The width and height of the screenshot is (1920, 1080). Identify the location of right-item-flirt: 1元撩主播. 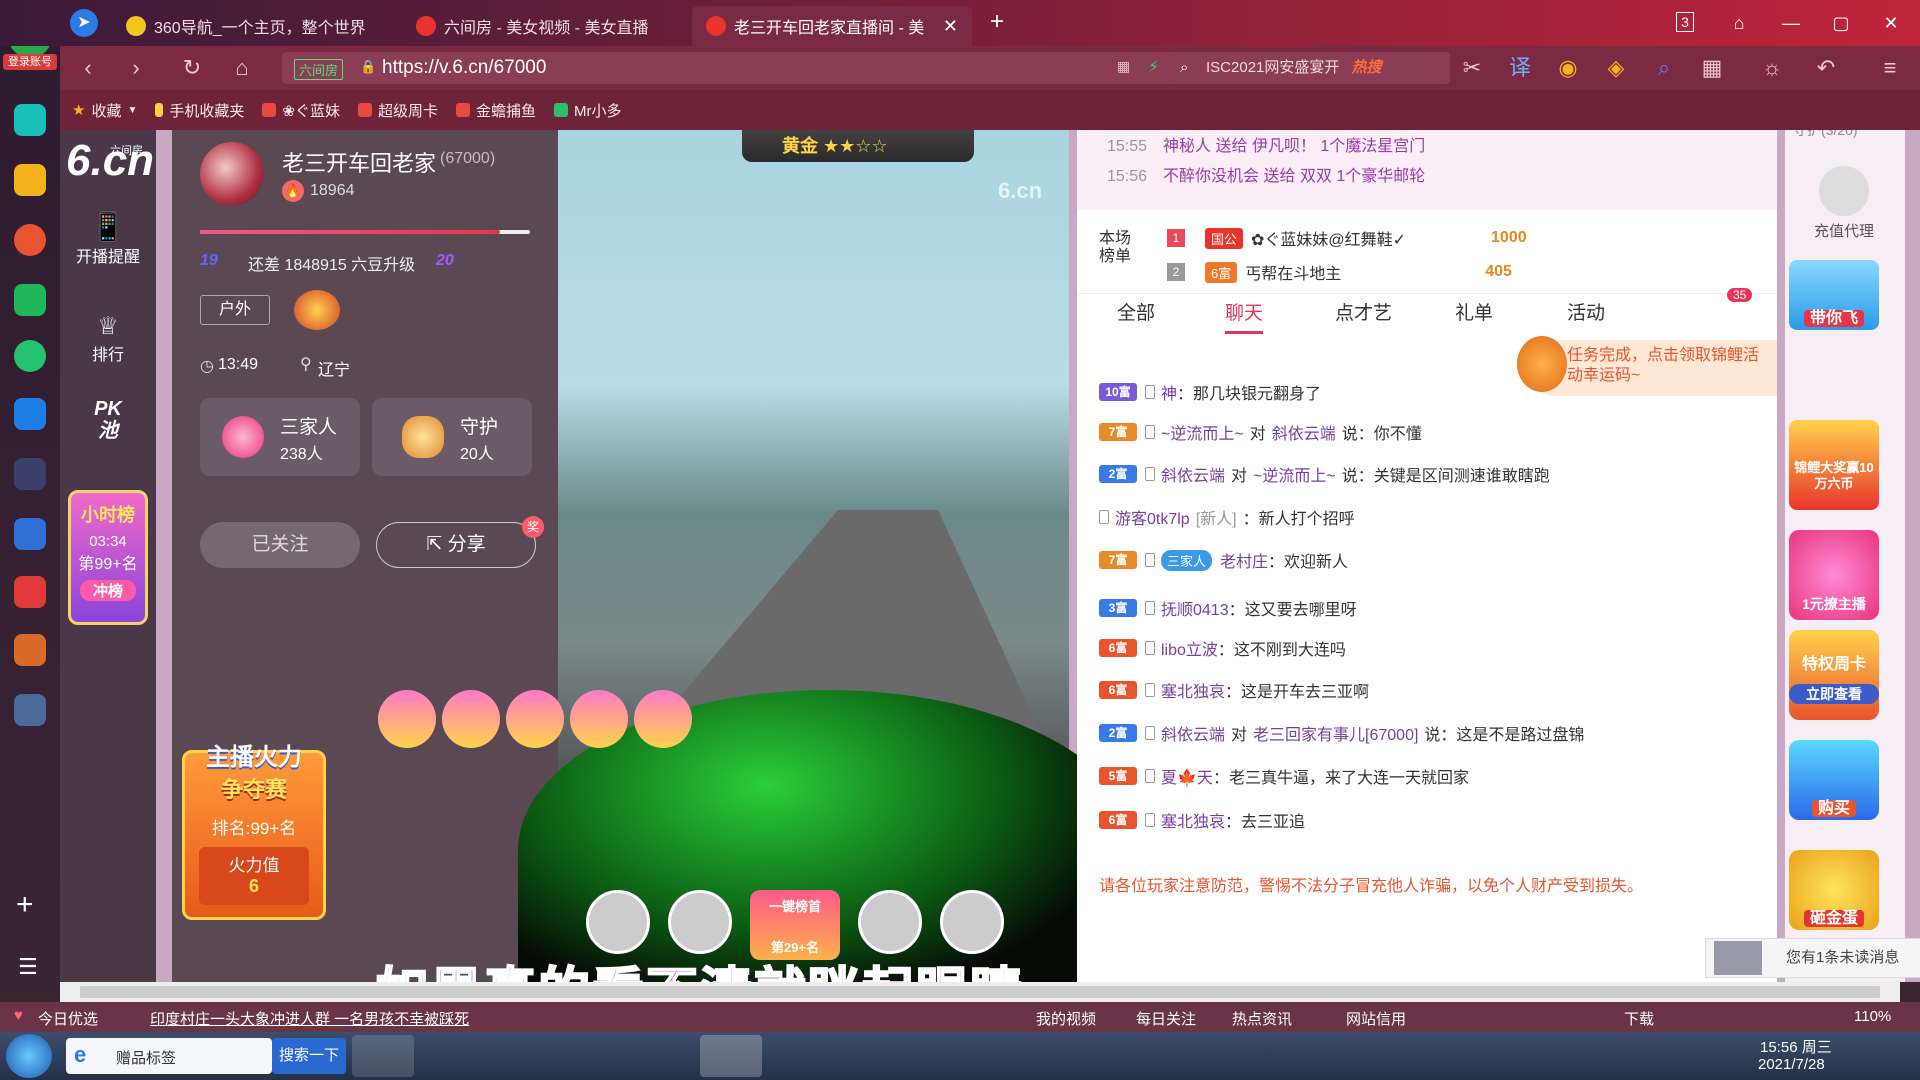
(1834, 575).